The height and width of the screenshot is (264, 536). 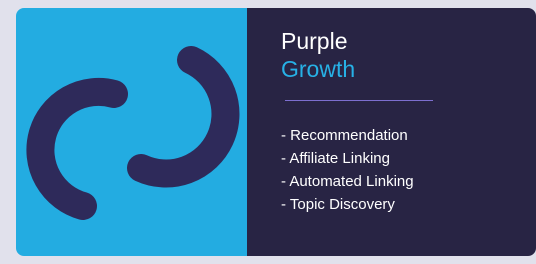 I want to click on feature-item-topic-discovery: - Topic Discovery, so click(x=338, y=204).